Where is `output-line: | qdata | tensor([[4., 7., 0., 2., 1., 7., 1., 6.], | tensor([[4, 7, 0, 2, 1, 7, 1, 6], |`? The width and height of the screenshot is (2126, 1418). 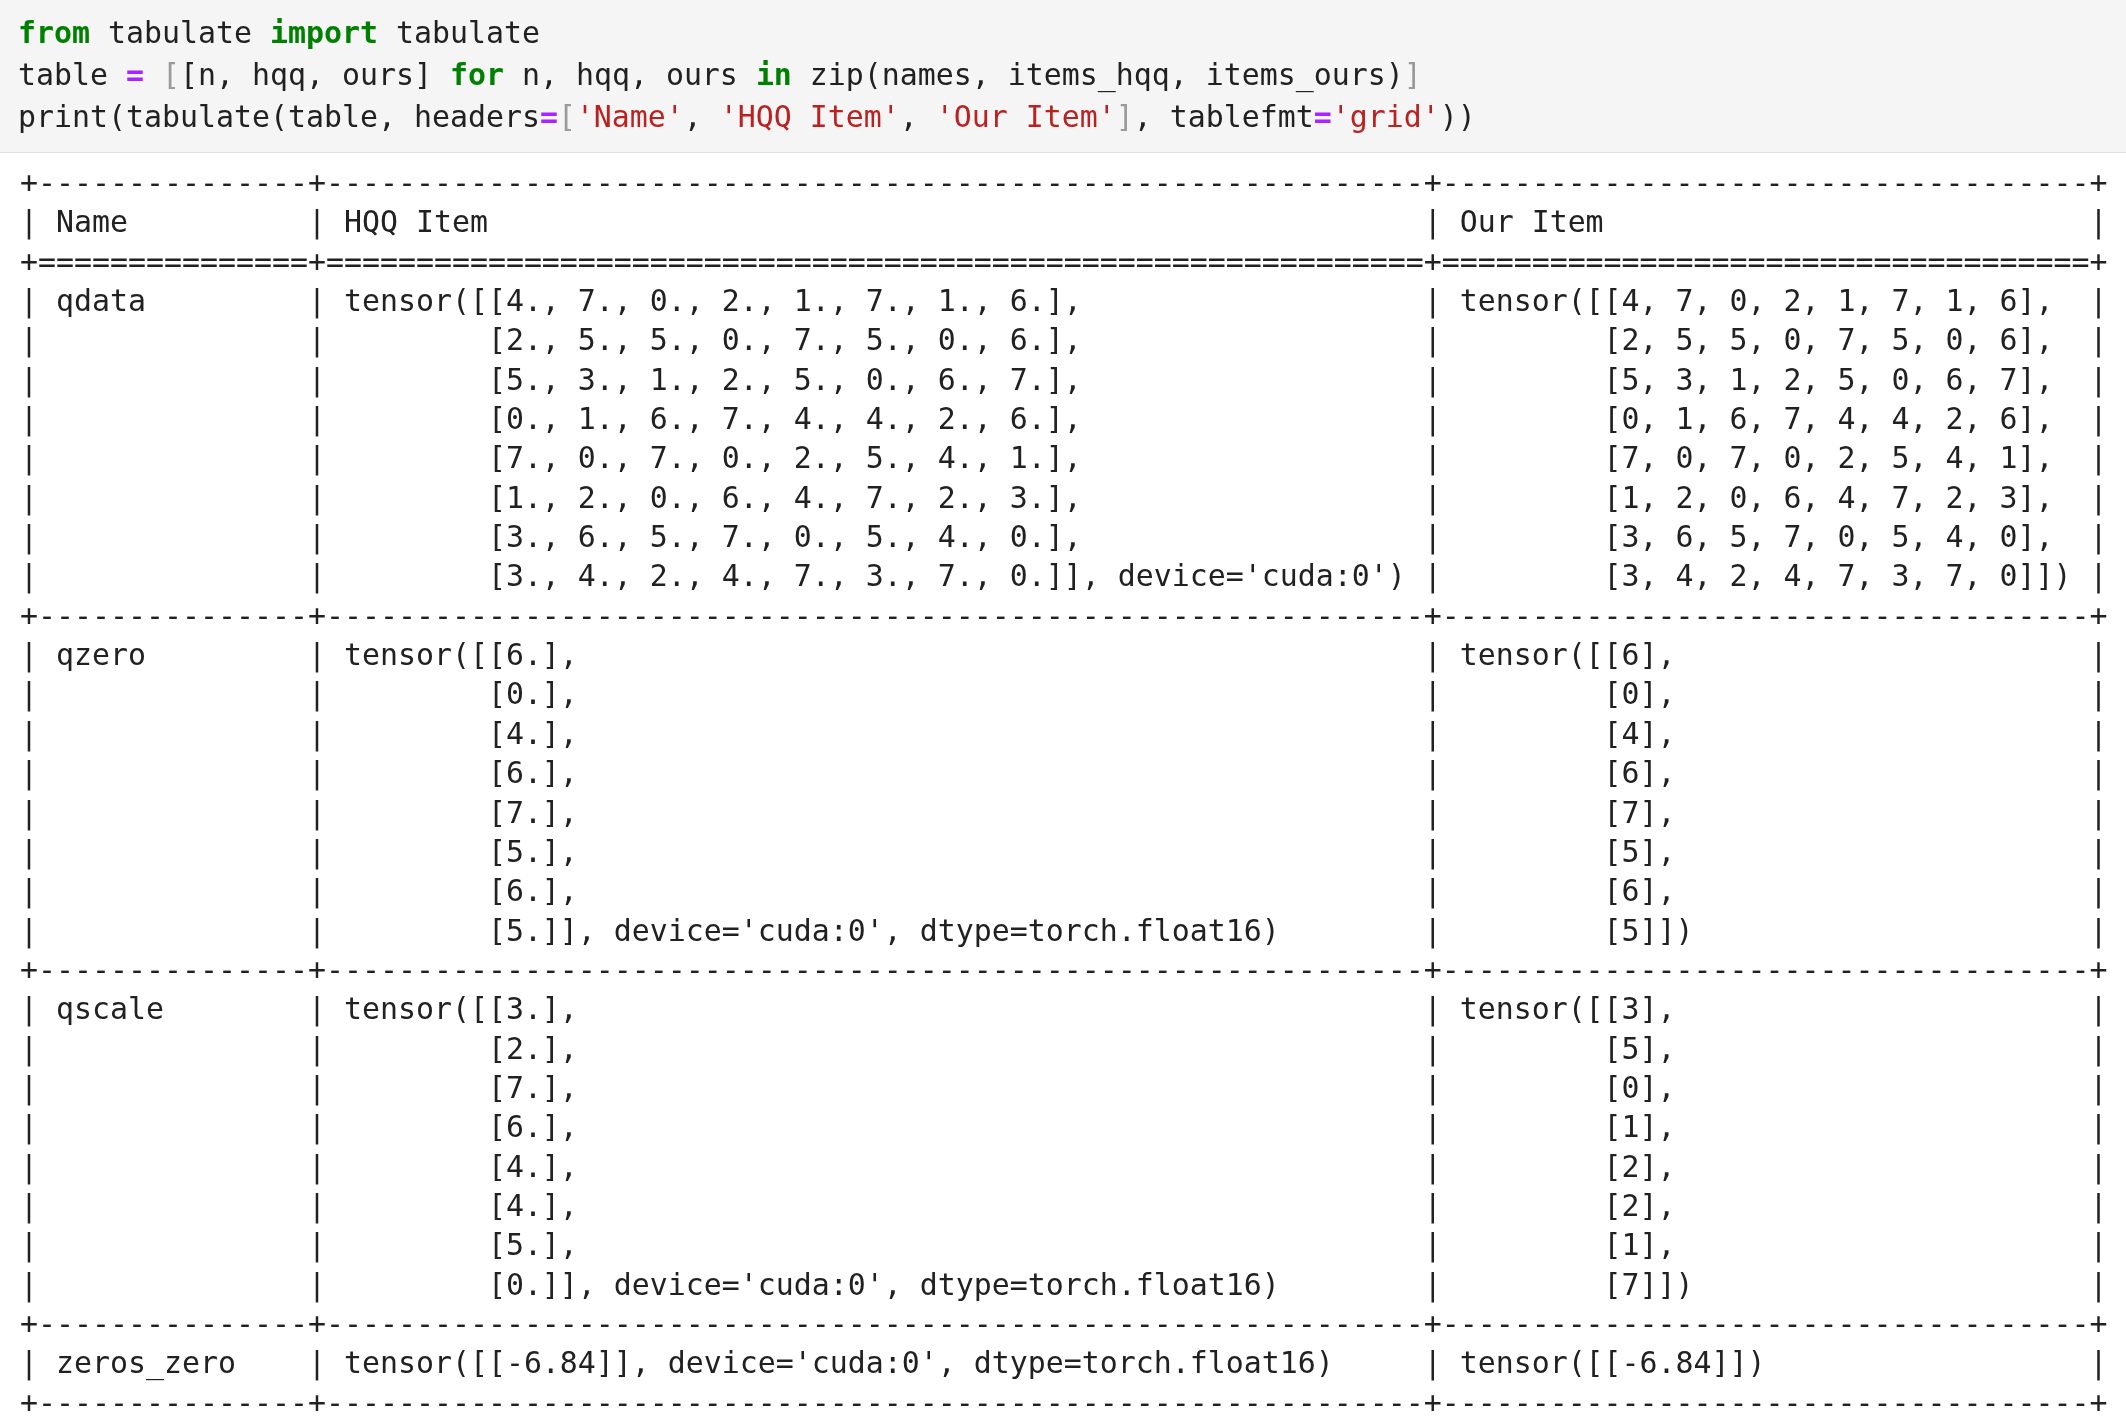
output-line: | qdata | tensor([[4., 7., 0., 2., 1., 7., 1., 6.], | tensor([[4, 7, 0, 2, 1, 7, 1, 6], | is located at coordinates (1064, 301).